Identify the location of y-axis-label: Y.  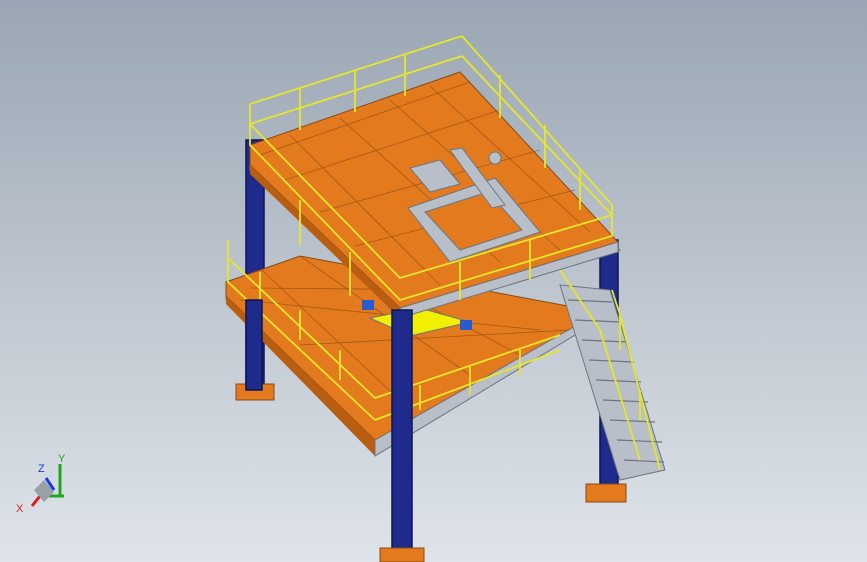
(62, 459).